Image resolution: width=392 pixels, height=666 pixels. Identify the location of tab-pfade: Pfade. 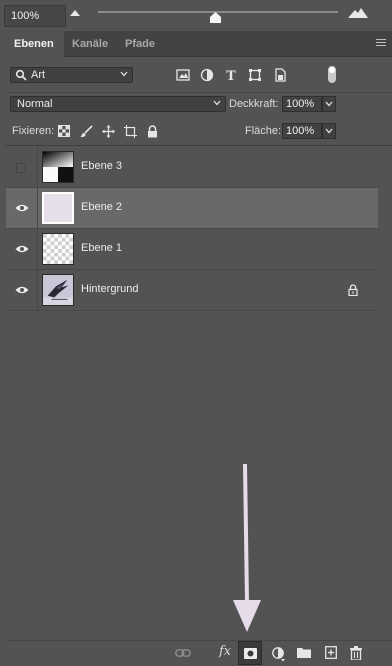
(140, 44).